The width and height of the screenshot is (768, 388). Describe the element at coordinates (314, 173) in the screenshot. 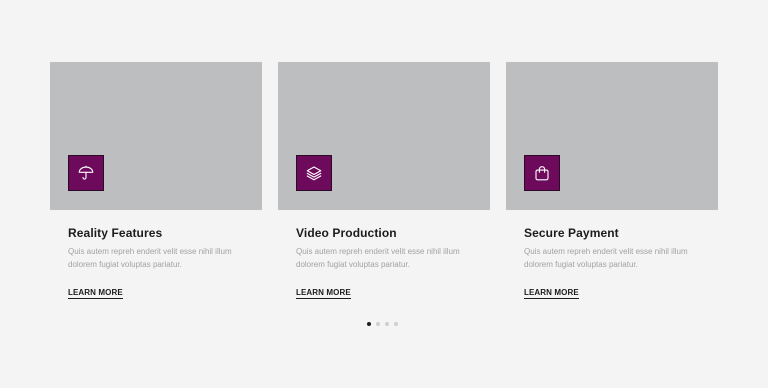

I see `layers-icon` at that location.